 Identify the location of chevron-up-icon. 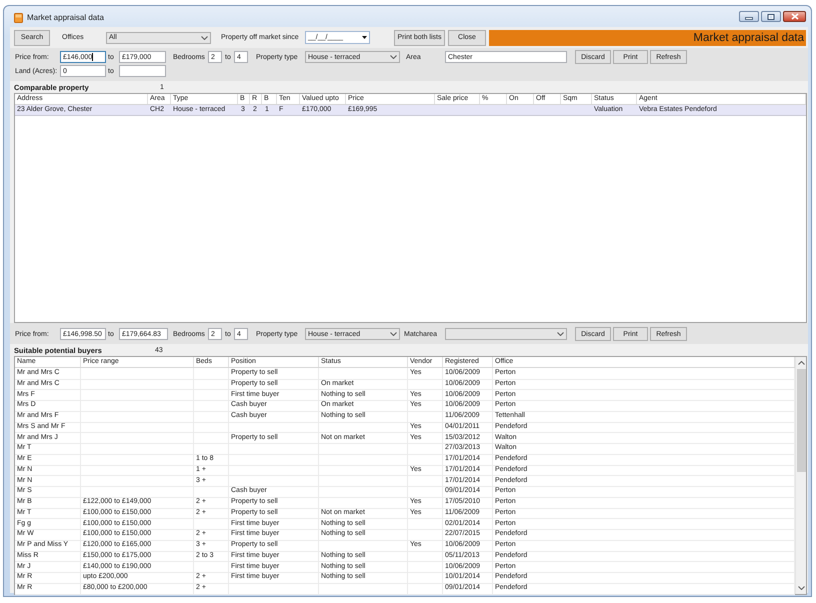
(801, 363).